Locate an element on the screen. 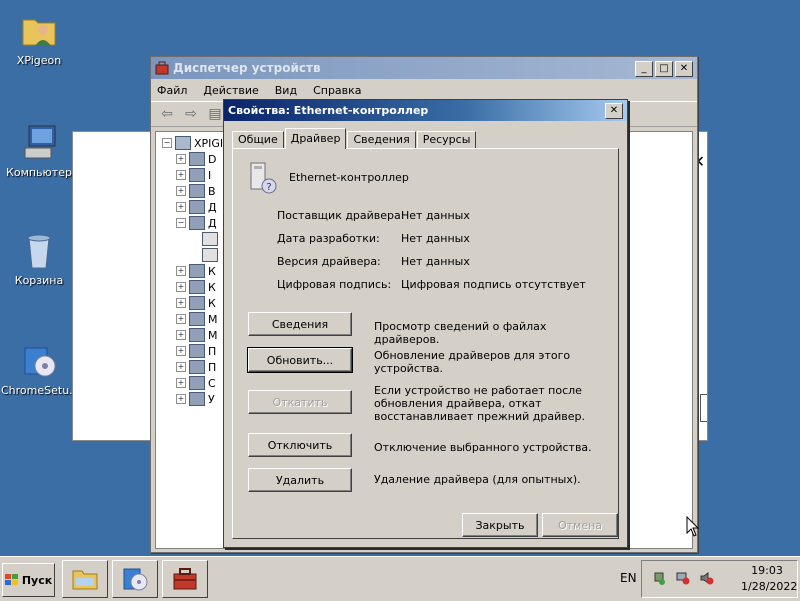  tree-item: + I is located at coordinates (193, 175).